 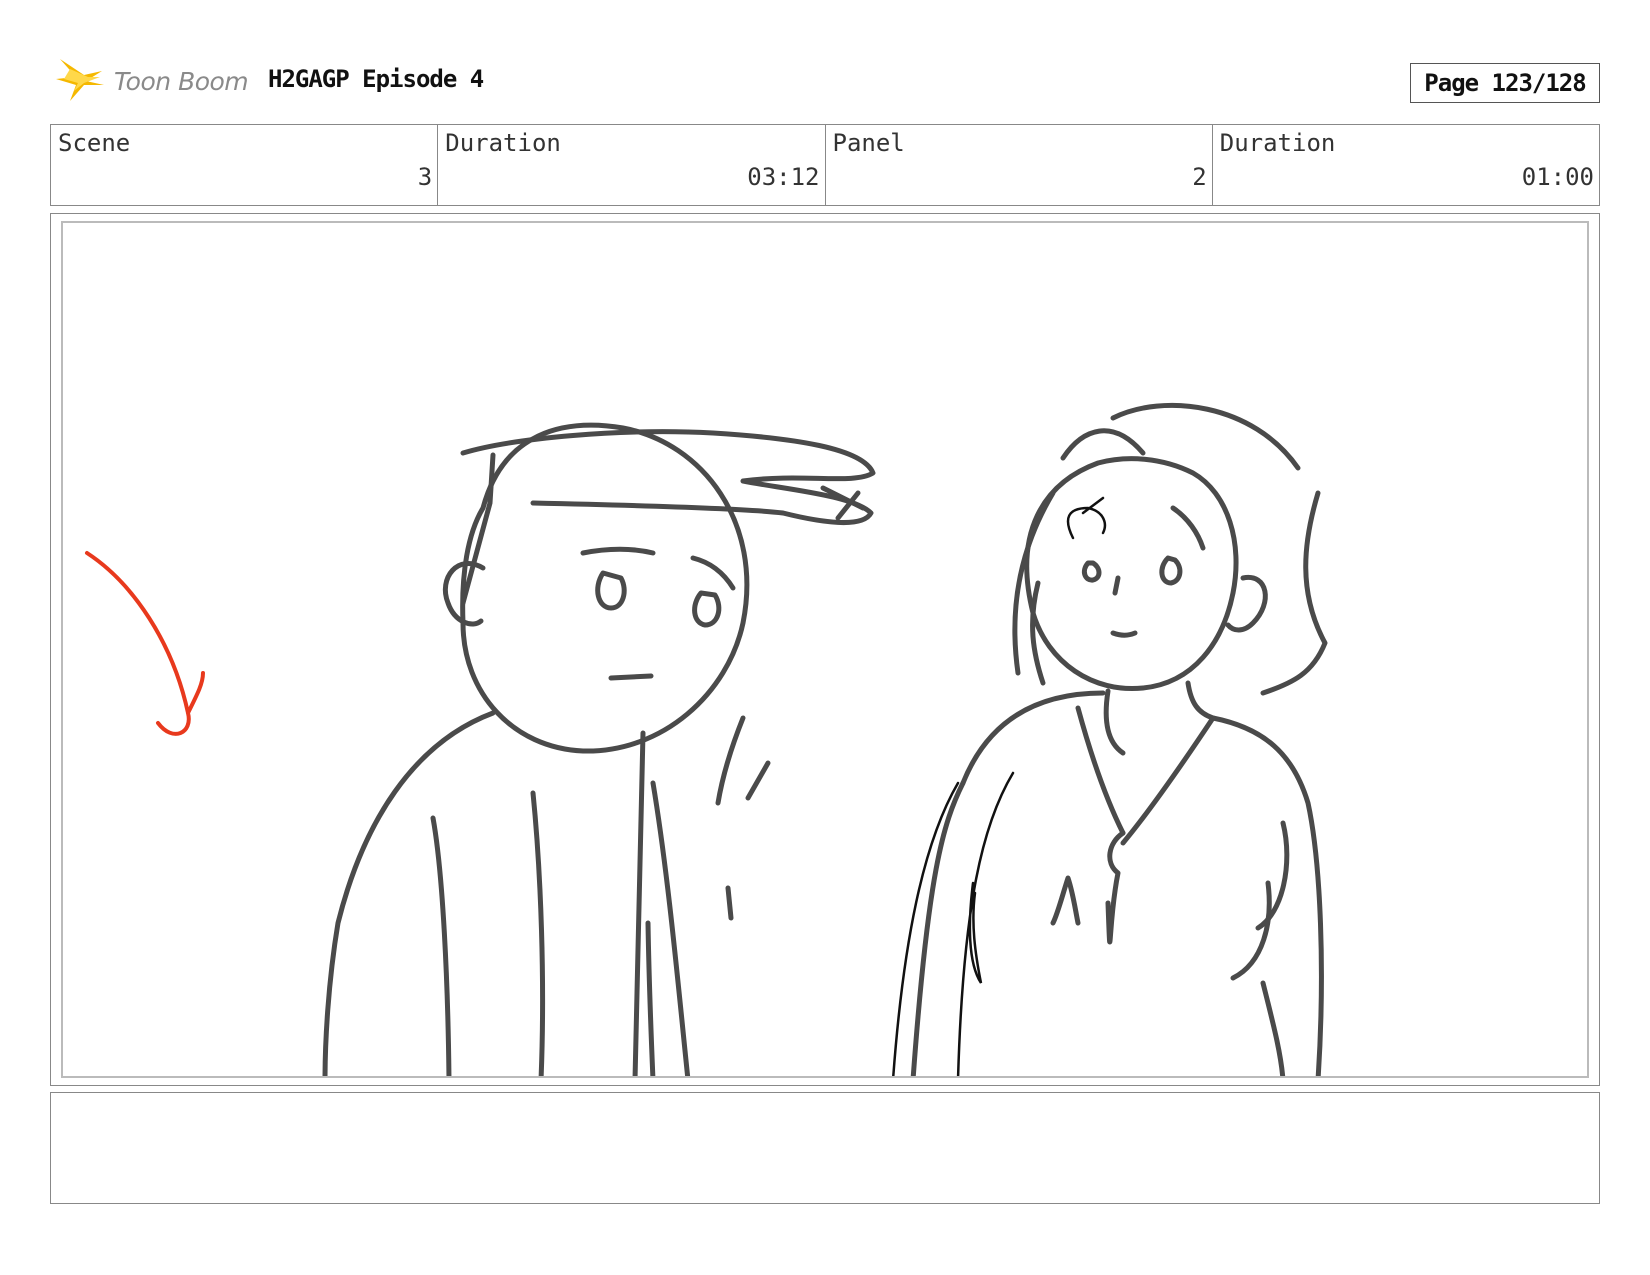 I want to click on man-eye-right, so click(x=707, y=609).